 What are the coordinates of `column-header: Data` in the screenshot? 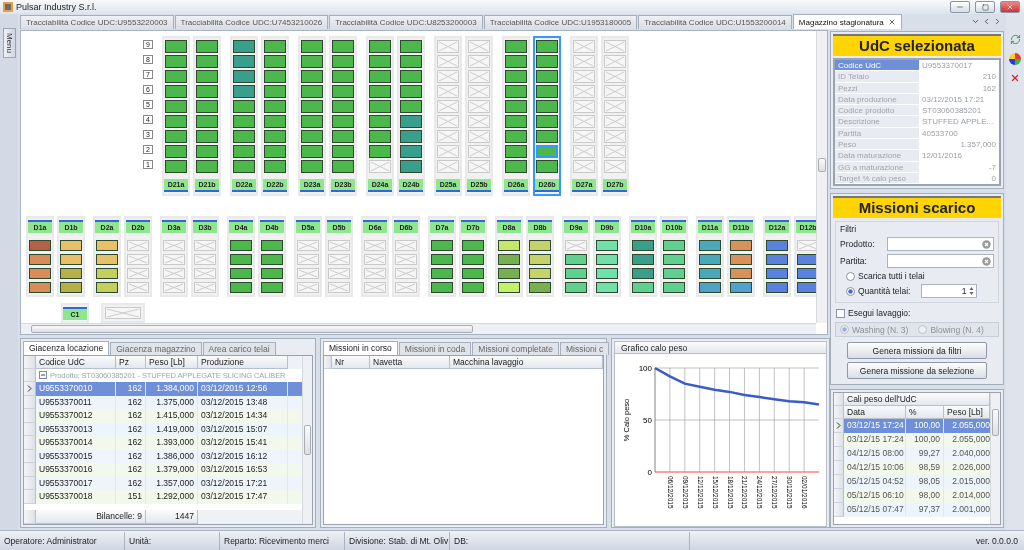 It's located at (875, 413).